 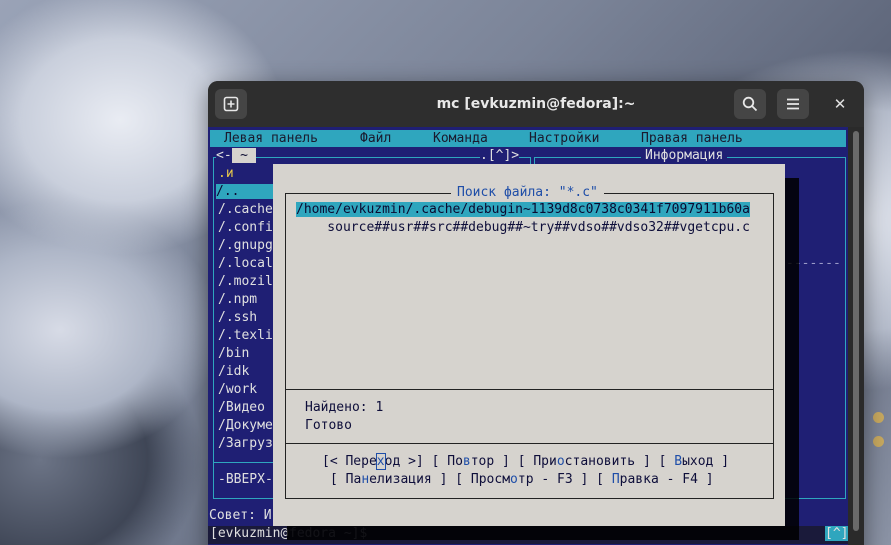 I want to click on terminal-scrollbar, so click(x=856, y=336).